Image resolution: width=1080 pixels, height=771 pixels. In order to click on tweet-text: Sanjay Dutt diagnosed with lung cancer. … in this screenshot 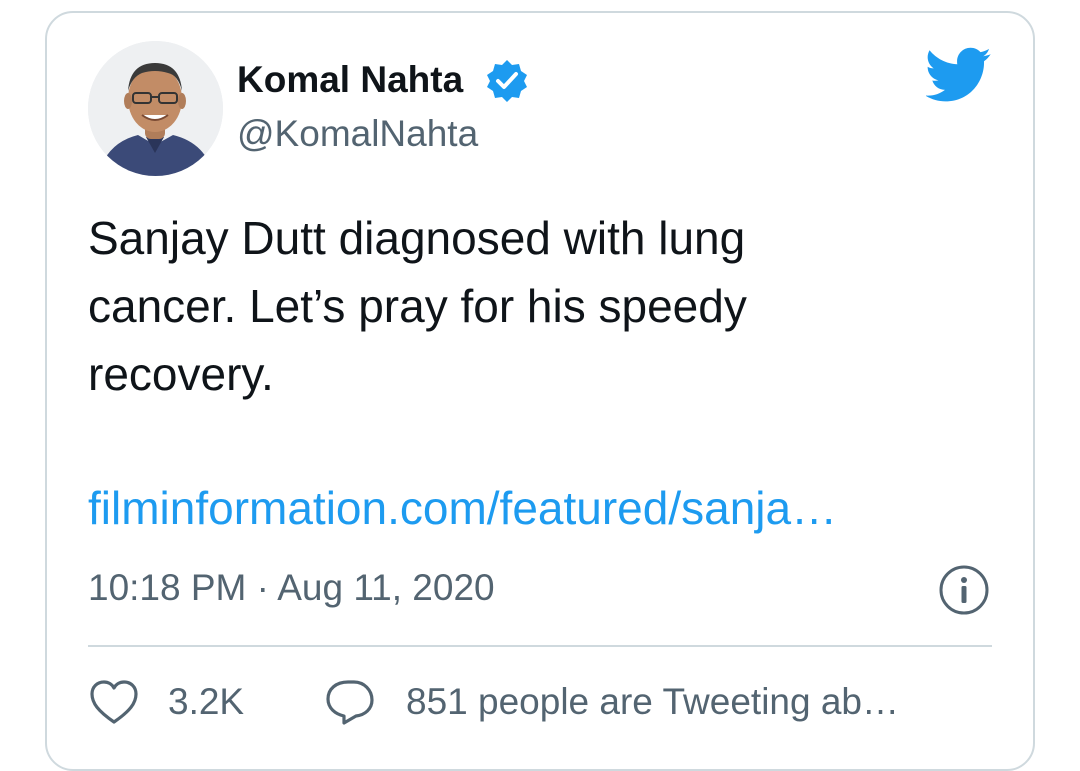, I will do `click(417, 306)`.